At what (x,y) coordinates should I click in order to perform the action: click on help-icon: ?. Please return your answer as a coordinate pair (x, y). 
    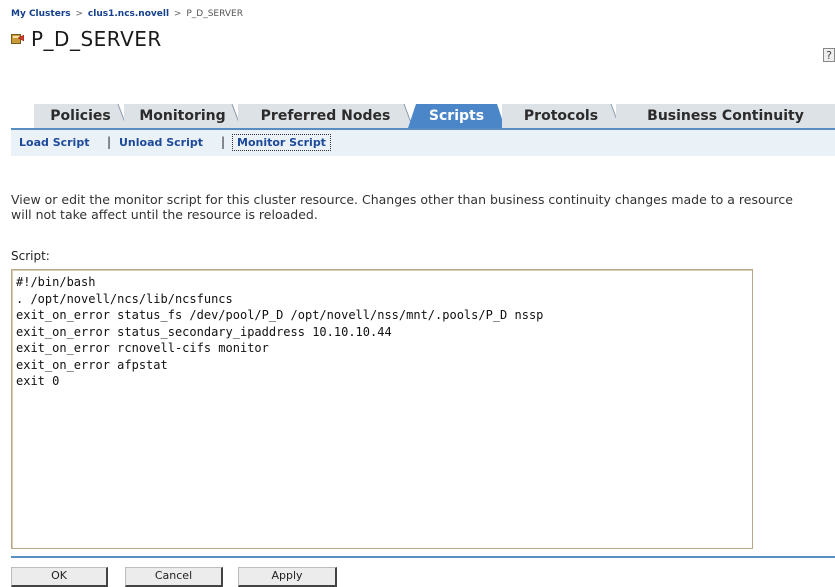
    Looking at the image, I should click on (829, 55).